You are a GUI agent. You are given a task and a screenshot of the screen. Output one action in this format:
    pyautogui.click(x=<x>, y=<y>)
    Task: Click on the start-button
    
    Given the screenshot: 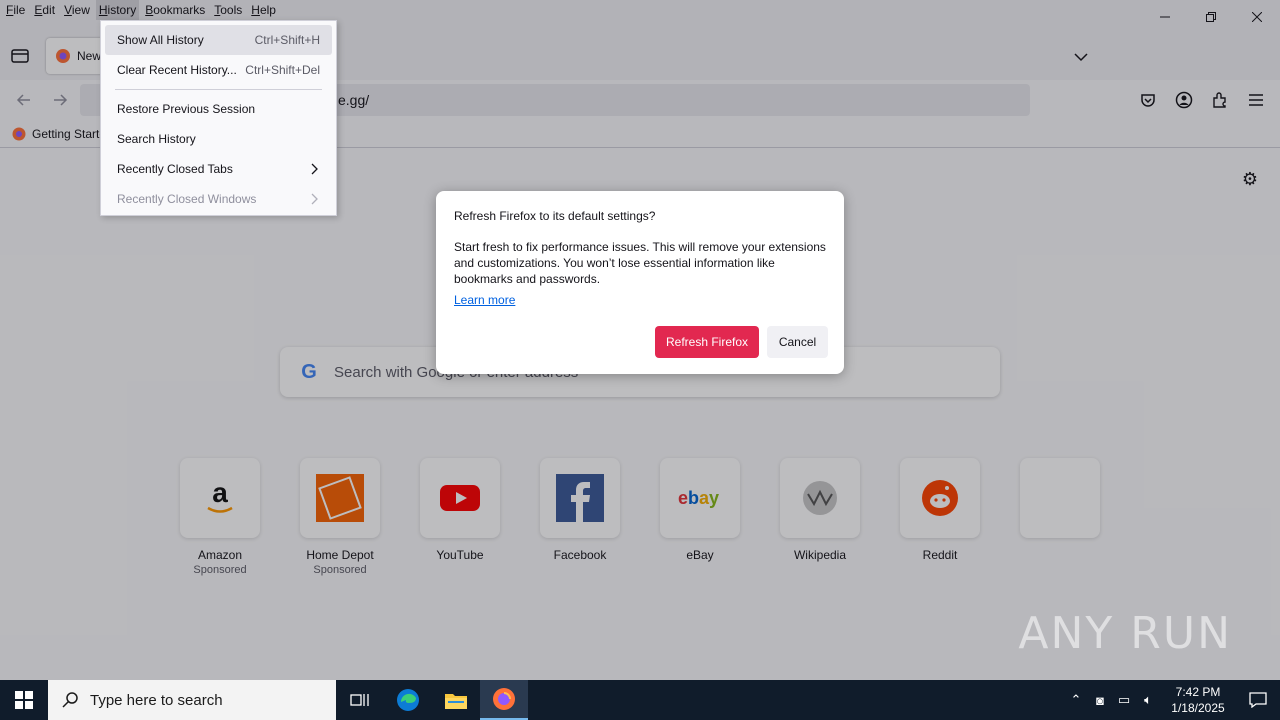 What is the action you would take?
    pyautogui.click(x=24, y=700)
    